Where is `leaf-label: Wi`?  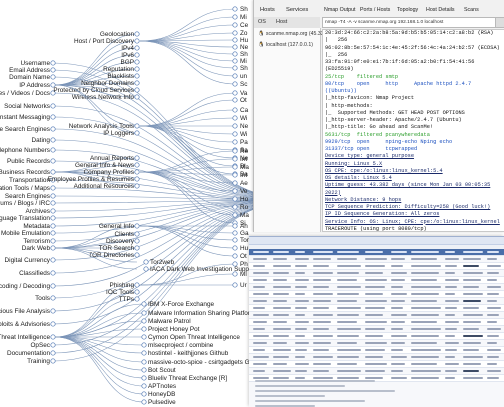 leaf-label: Wi is located at coordinates (243, 118).